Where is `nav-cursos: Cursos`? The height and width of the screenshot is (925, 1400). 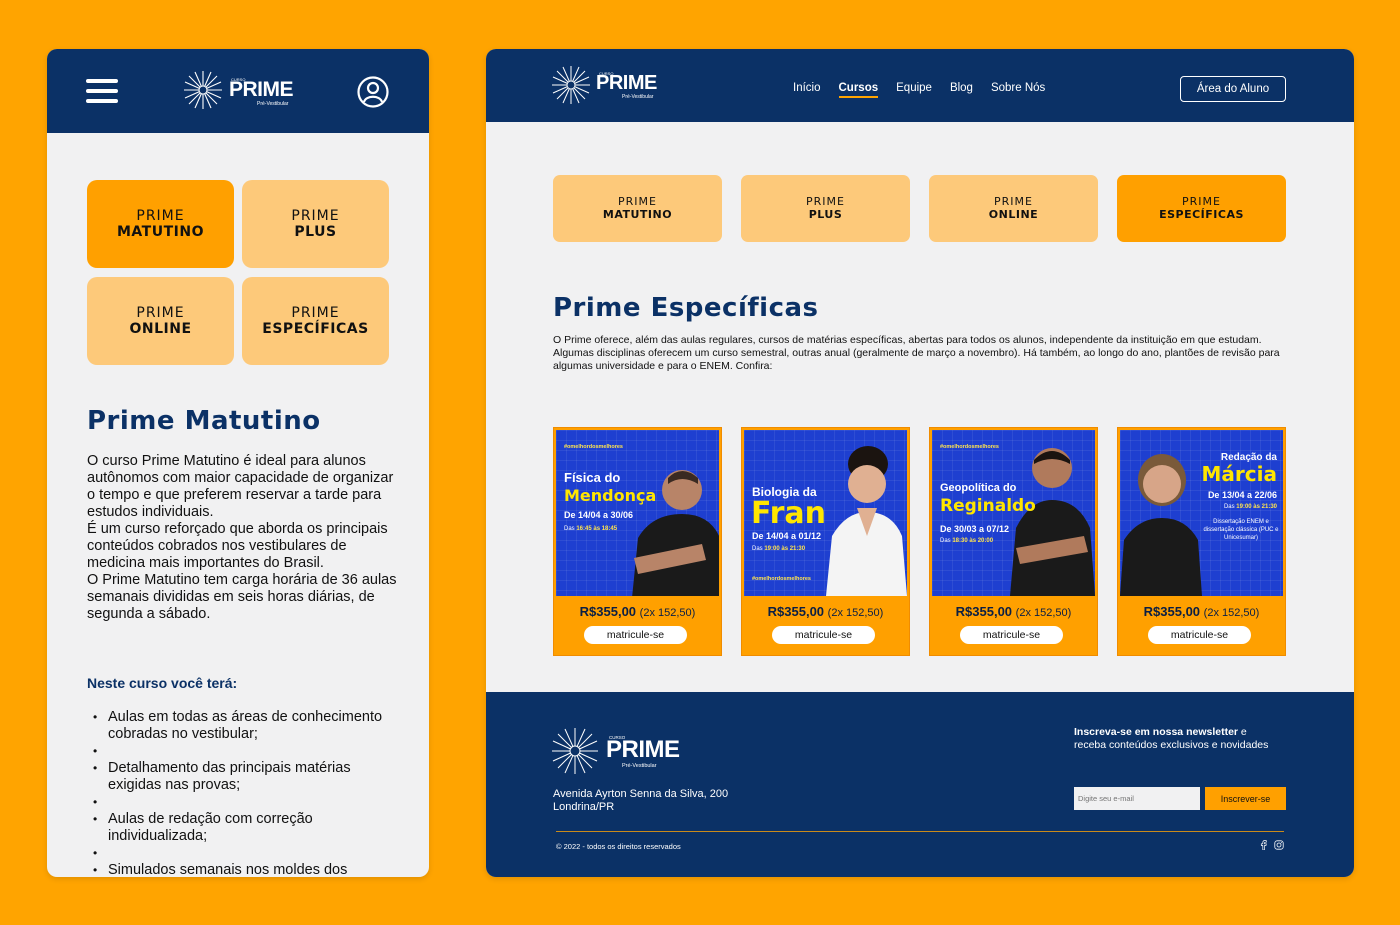
nav-cursos: Cursos is located at coordinates (858, 90).